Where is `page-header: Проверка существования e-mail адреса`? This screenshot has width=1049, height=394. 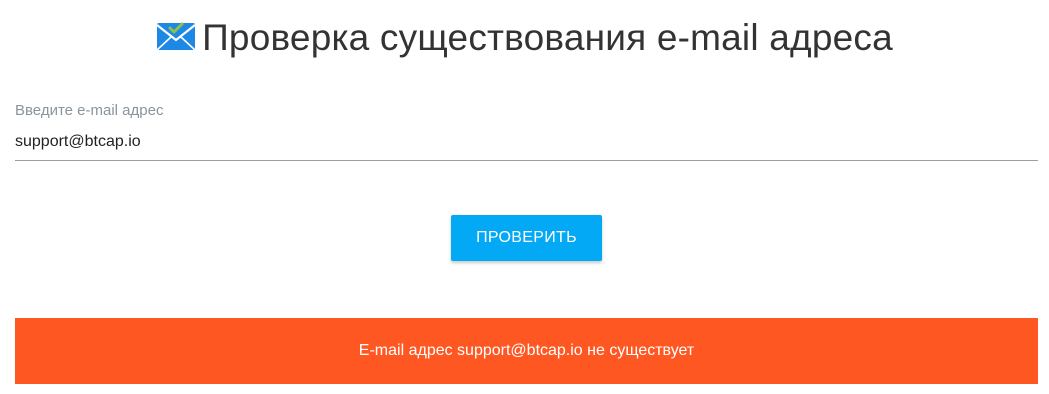
page-header: Проверка существования e-mail адреса is located at coordinates (524, 38).